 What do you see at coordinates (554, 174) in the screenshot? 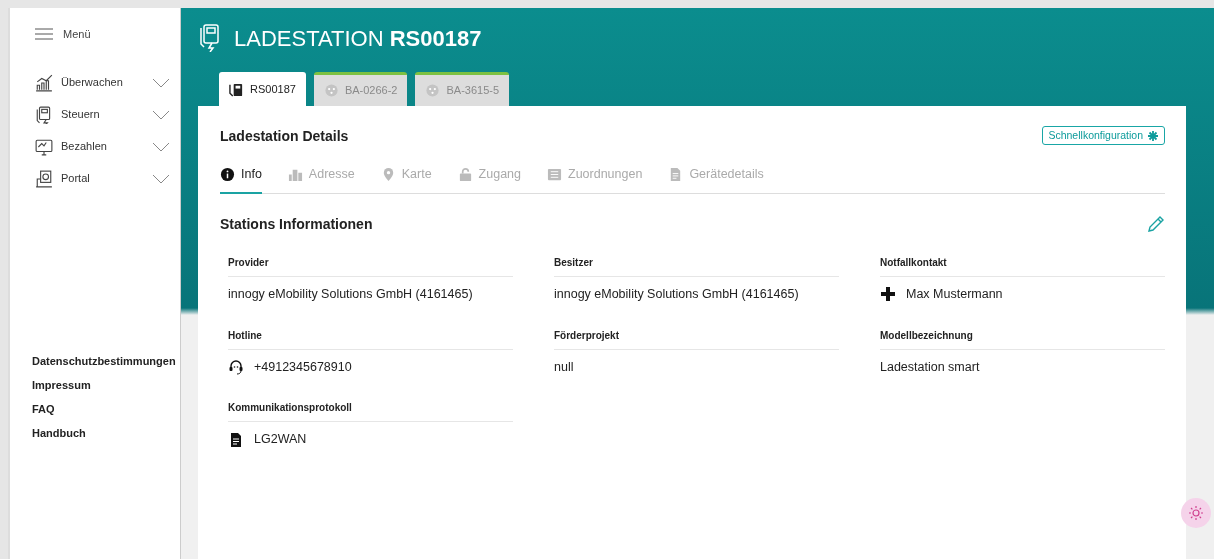
I see `list-icon` at bounding box center [554, 174].